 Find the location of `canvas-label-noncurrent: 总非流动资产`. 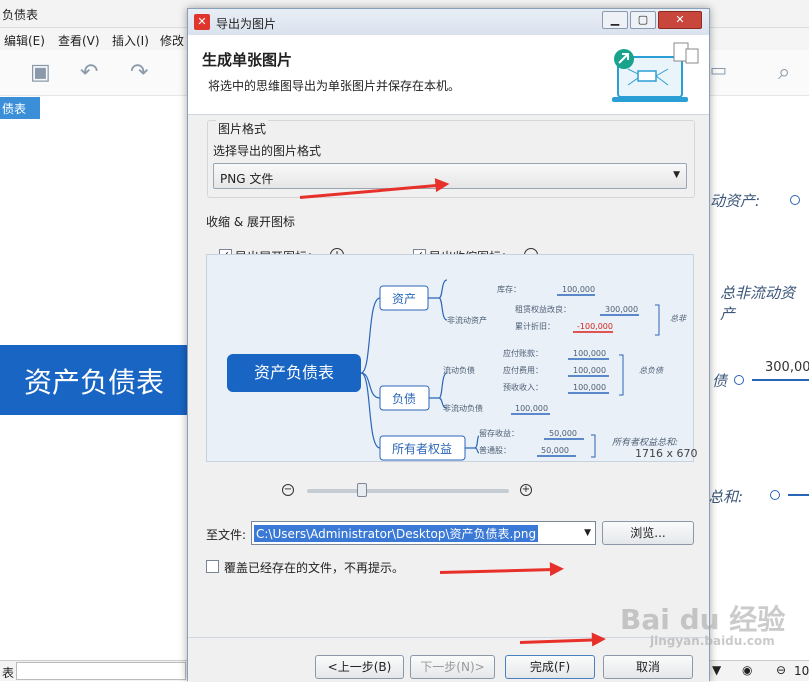

canvas-label-noncurrent: 总非流动资产 is located at coordinates (758, 303).